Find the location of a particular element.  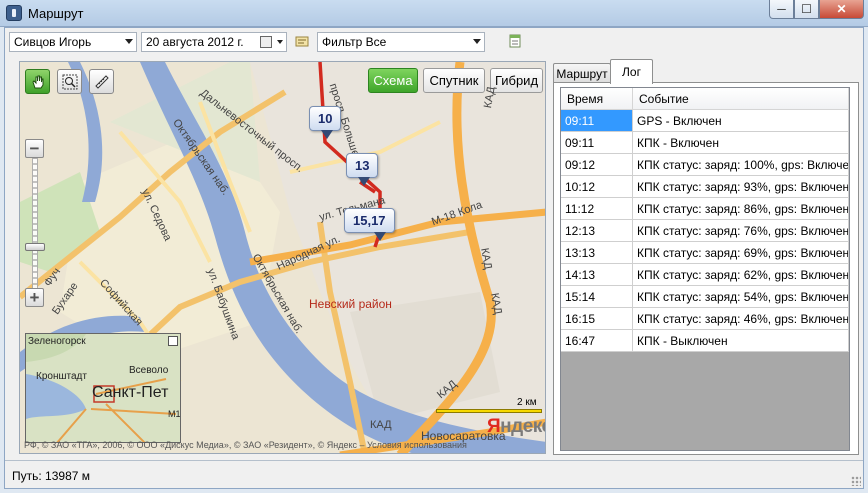

date-value: 20 августа 2012 г. is located at coordinates (195, 42).